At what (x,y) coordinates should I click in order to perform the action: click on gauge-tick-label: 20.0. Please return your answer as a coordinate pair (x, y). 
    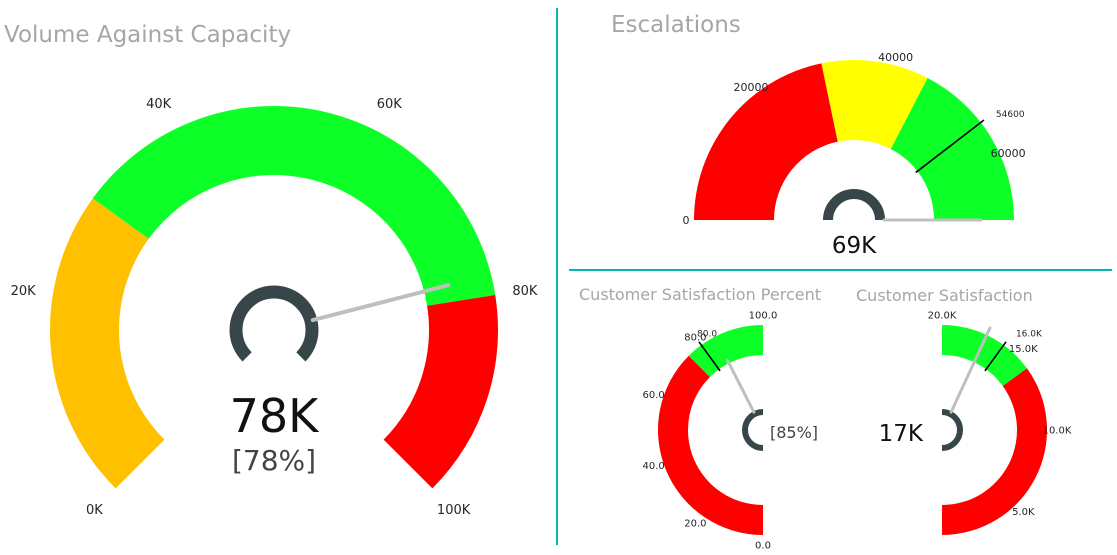
    Looking at the image, I should click on (695, 524).